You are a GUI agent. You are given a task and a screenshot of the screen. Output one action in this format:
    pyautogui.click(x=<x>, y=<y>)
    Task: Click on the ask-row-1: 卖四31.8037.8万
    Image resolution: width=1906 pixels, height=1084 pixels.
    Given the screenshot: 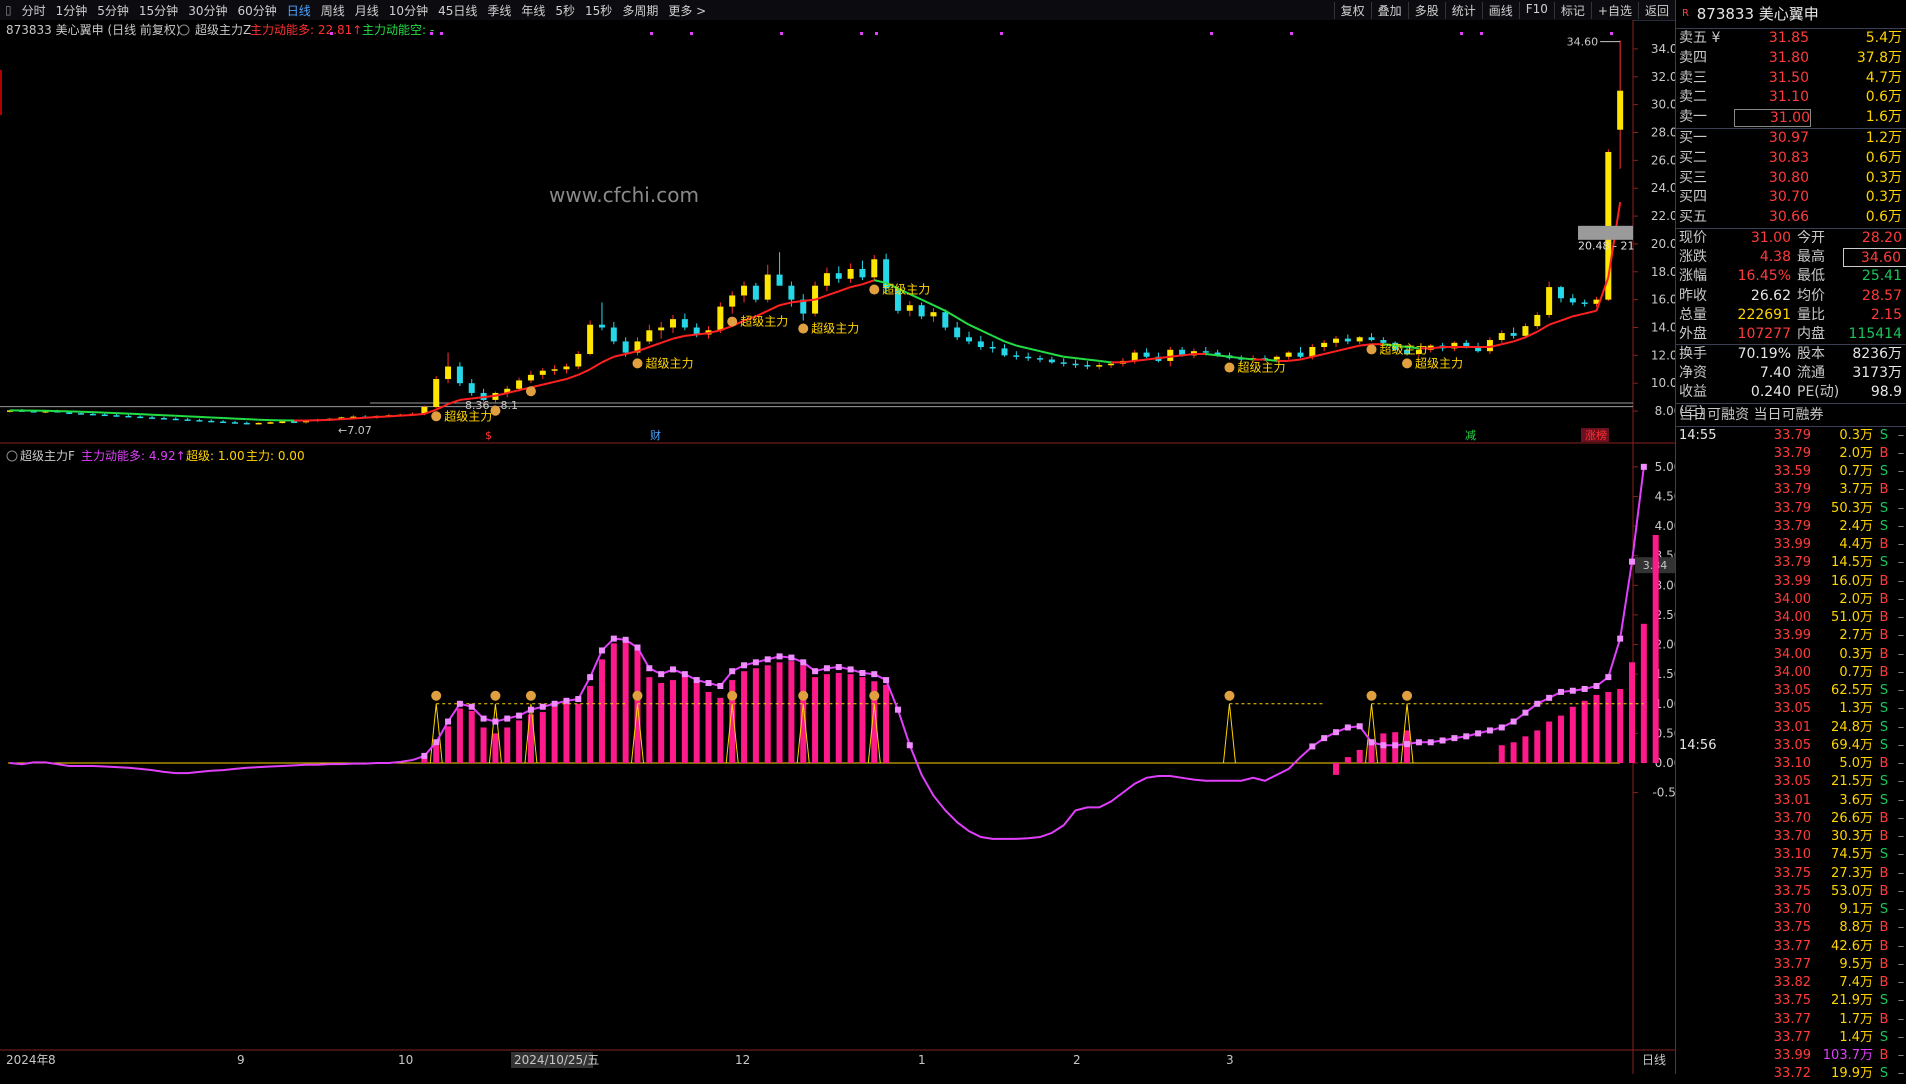 What is the action you would take?
    pyautogui.click(x=1791, y=59)
    